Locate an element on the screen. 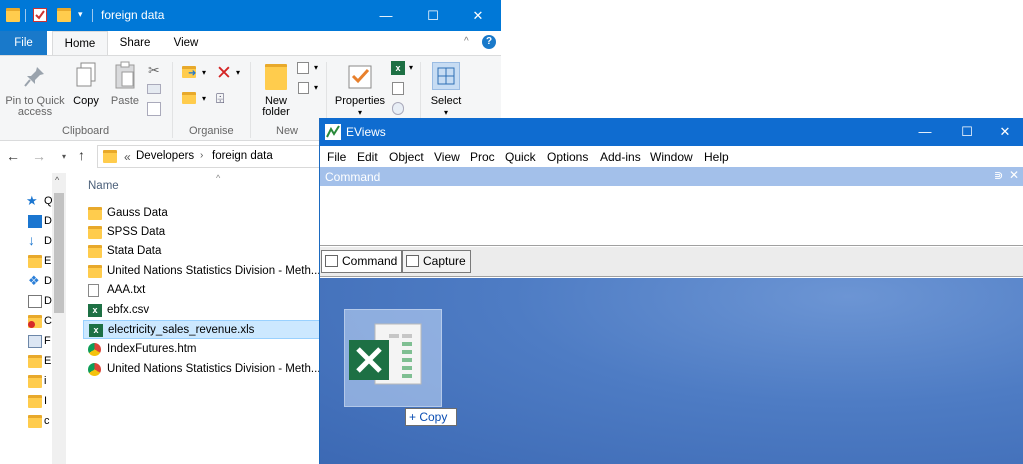 This screenshot has width=1023, height=464. pictures-icon is located at coordinates (35, 341).